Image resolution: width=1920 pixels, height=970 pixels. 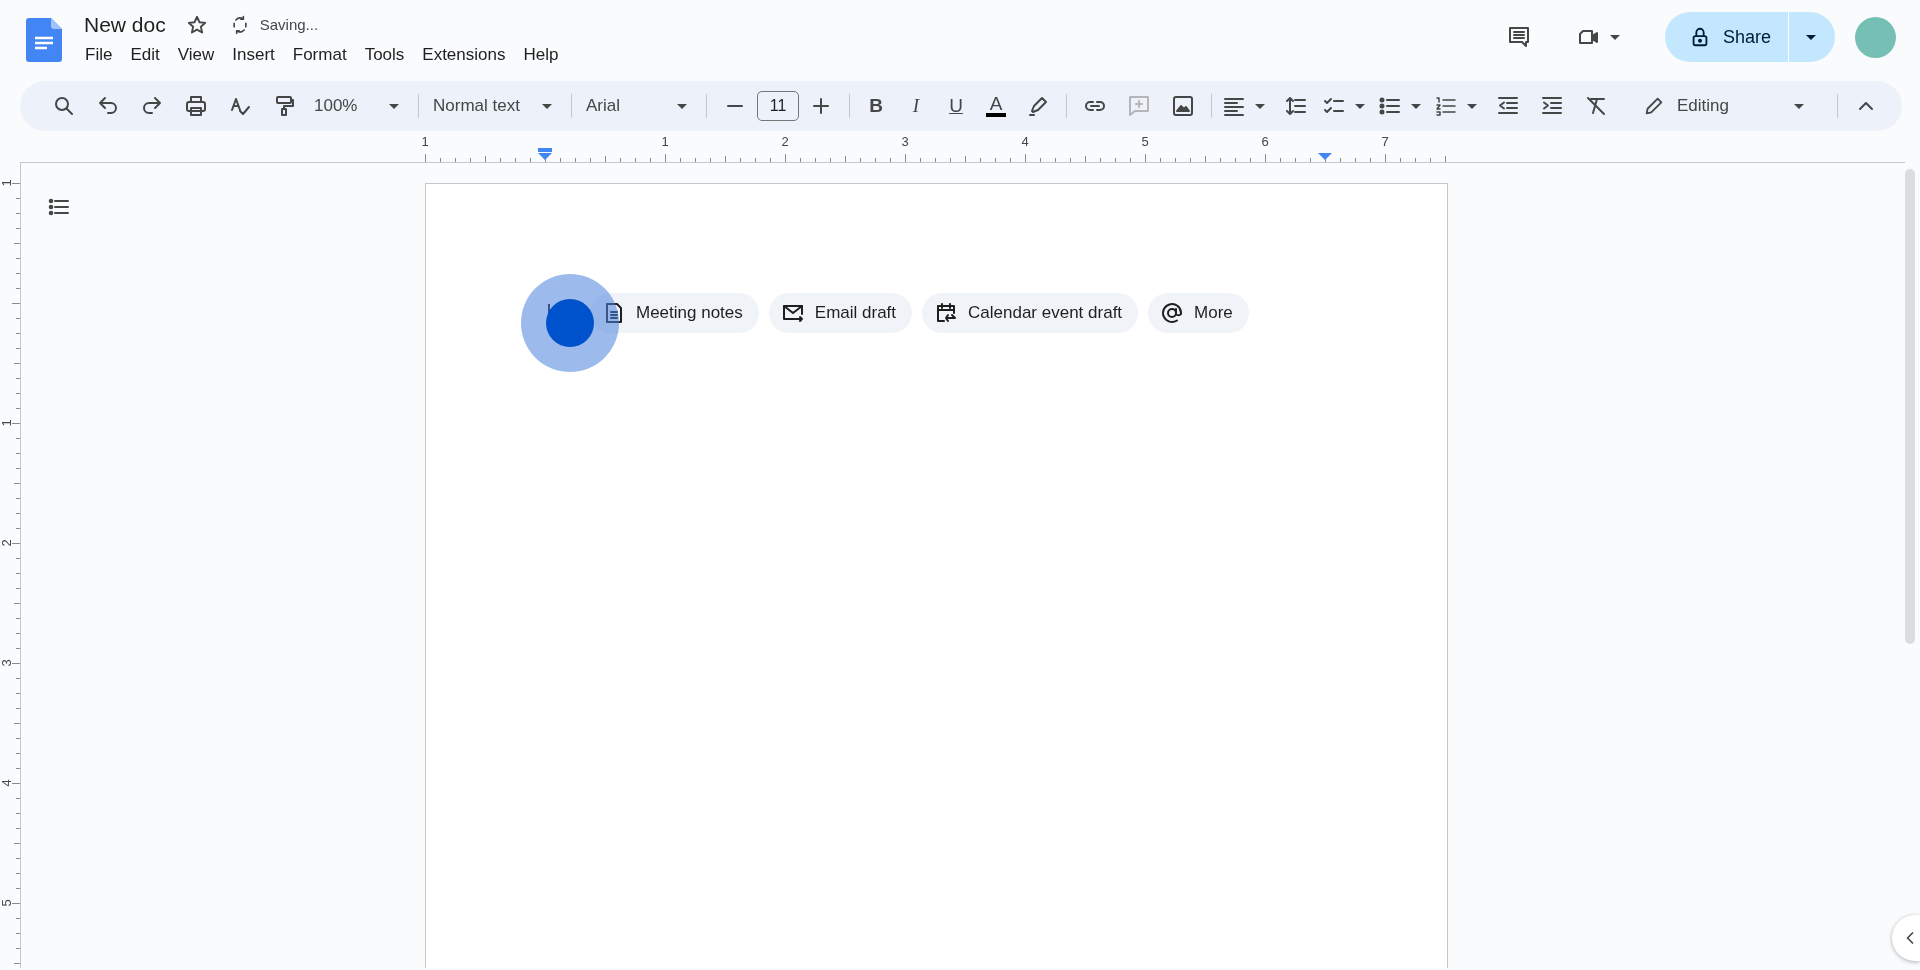 What do you see at coordinates (125, 25) in the screenshot?
I see `document-title: New doc` at bounding box center [125, 25].